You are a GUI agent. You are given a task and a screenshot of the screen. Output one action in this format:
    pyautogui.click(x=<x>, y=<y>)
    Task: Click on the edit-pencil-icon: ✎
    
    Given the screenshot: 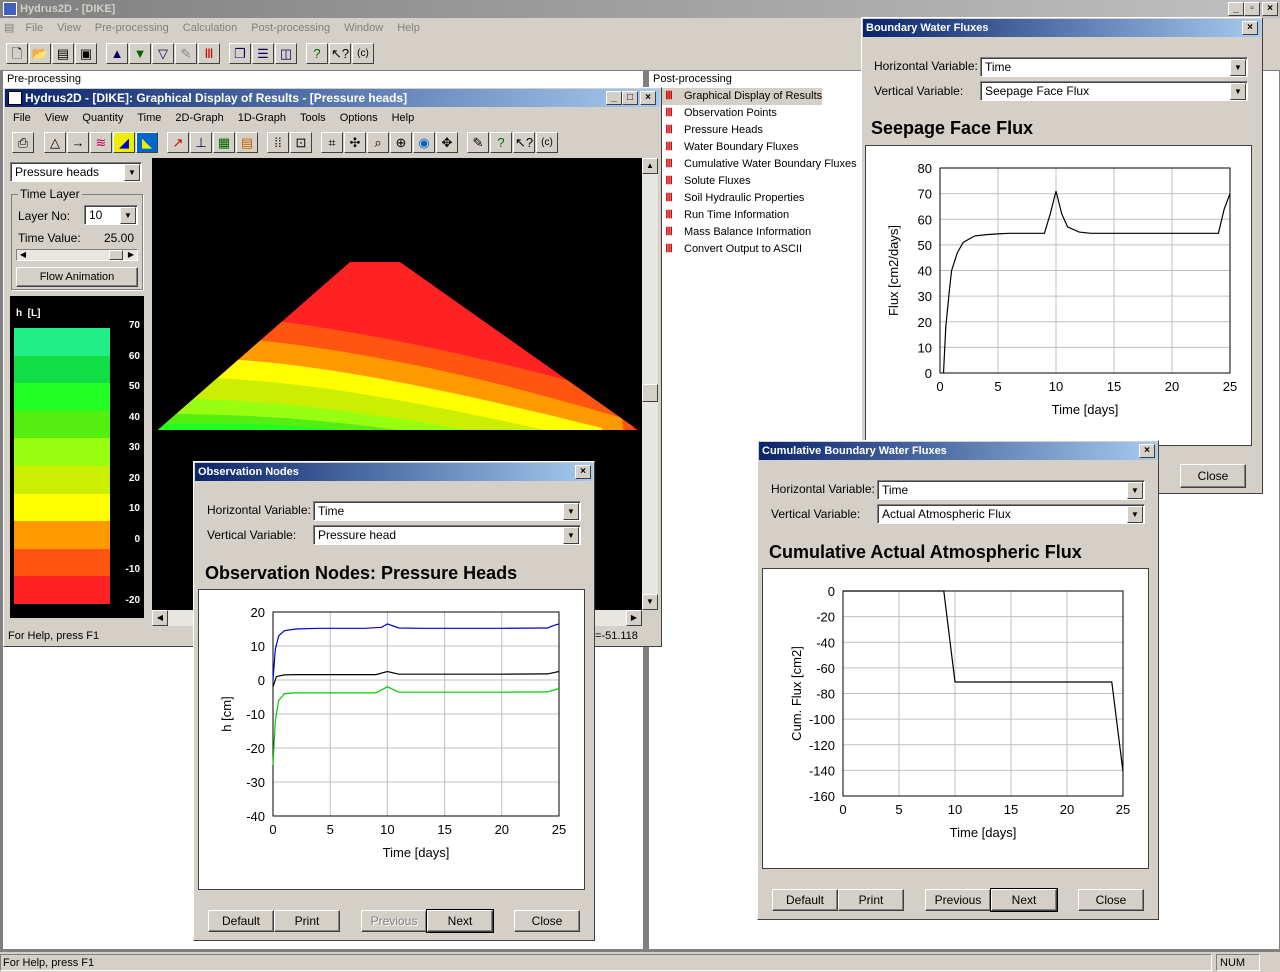 What is the action you would take?
    pyautogui.click(x=478, y=142)
    